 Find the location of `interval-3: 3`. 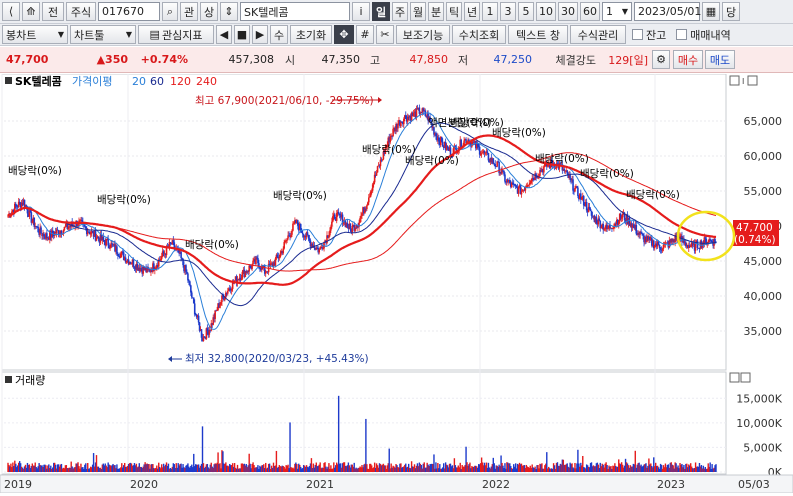

interval-3: 3 is located at coordinates (508, 11).